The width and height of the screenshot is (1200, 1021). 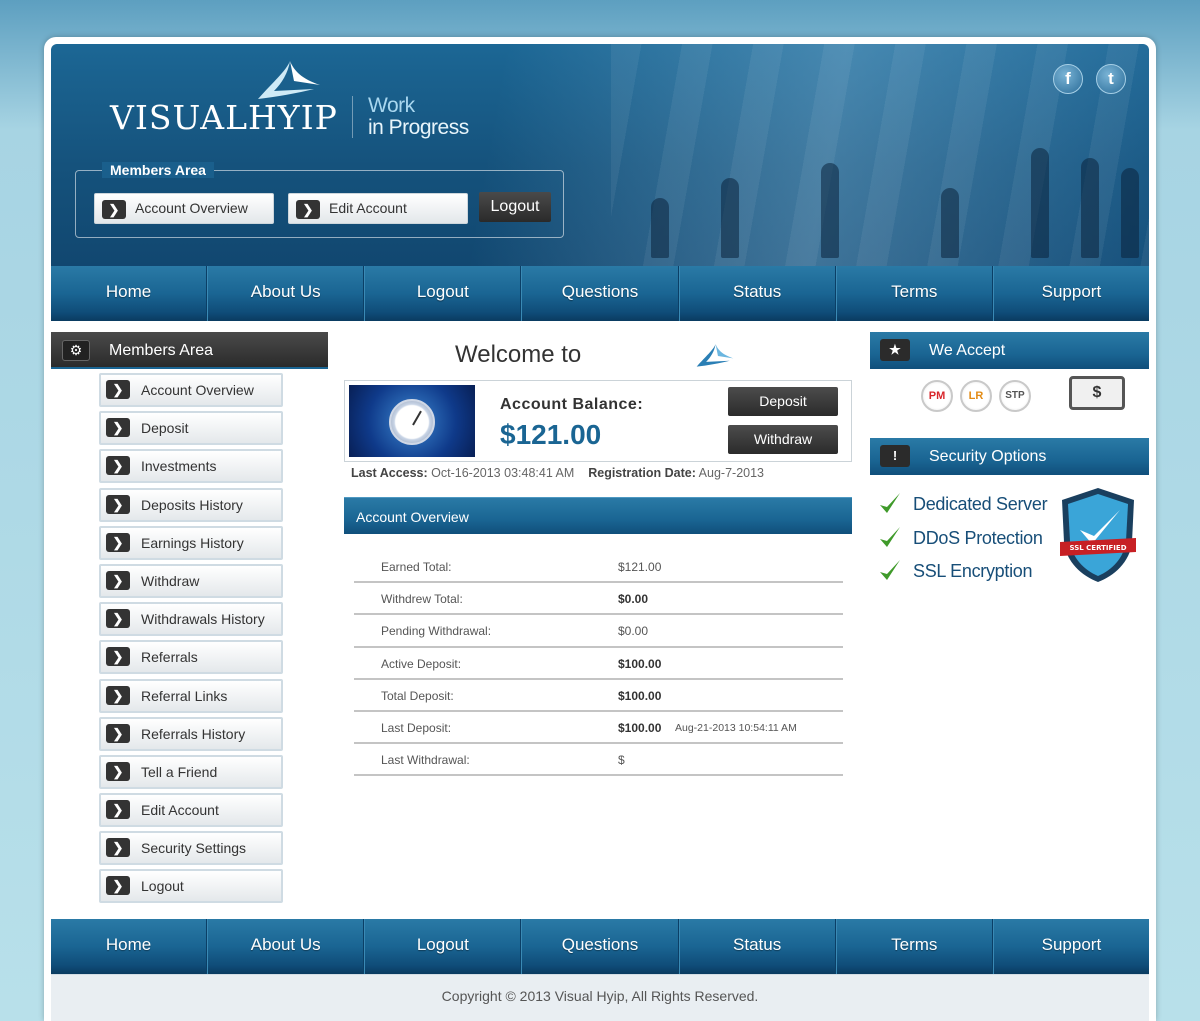 What do you see at coordinates (286, 293) in the screenshot?
I see `nav-about-us: About Us` at bounding box center [286, 293].